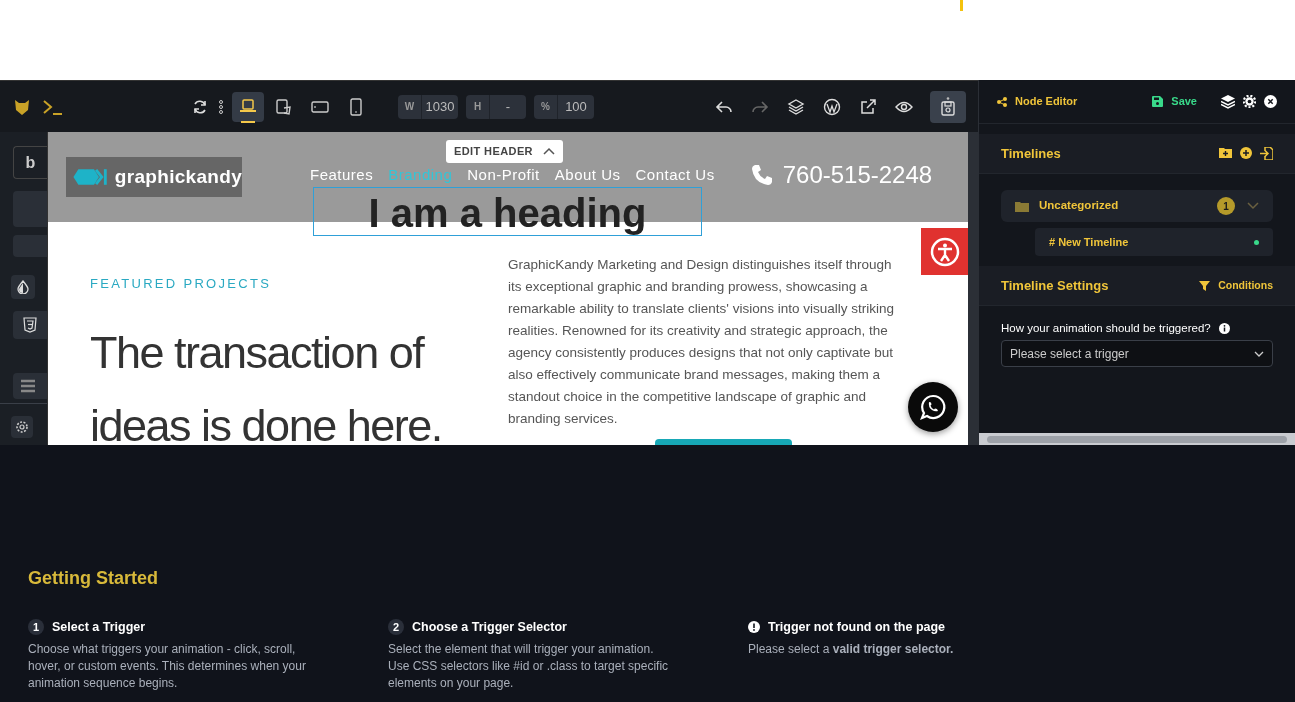 The height and width of the screenshot is (702, 1295). I want to click on edit-header-button: EDIT HEADER, so click(504, 151).